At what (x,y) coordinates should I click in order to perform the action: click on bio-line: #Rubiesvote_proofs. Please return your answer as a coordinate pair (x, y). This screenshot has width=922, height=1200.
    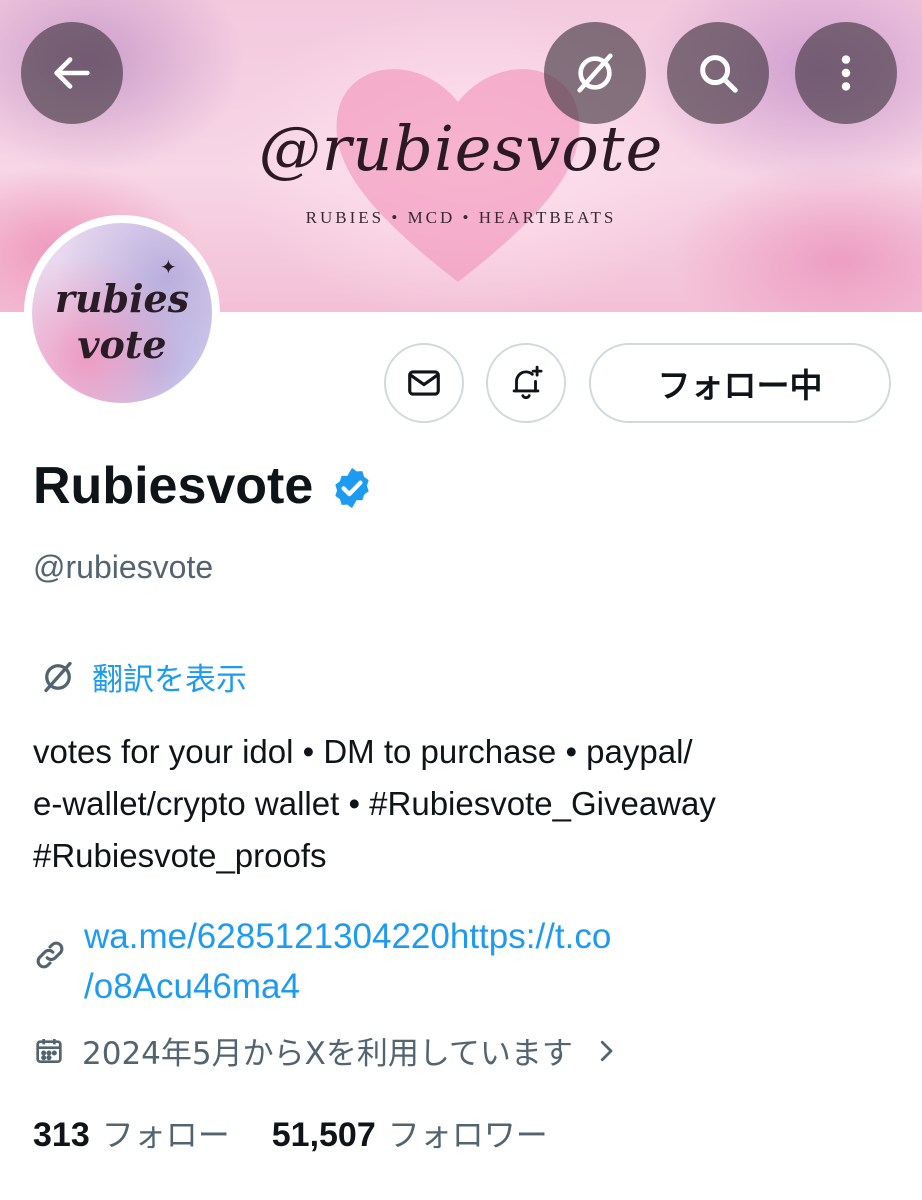
    Looking at the image, I should click on (468, 856).